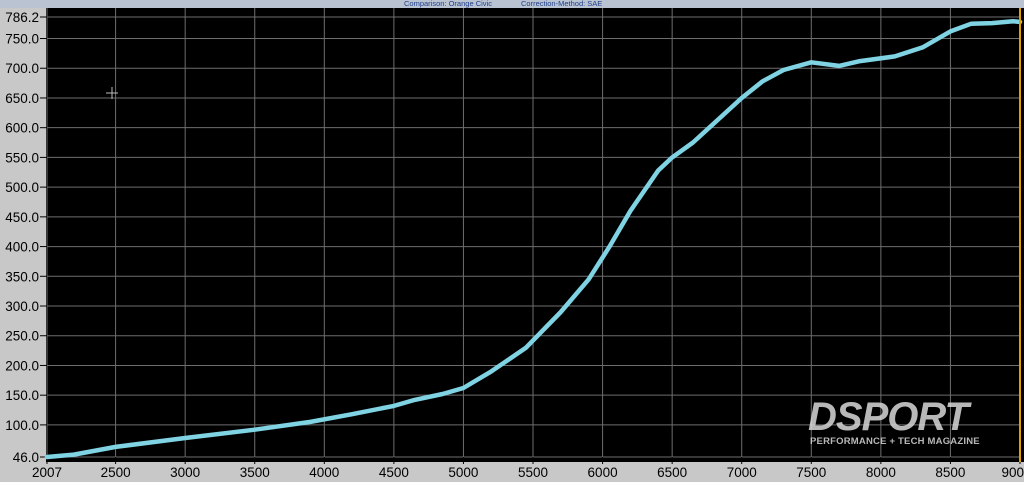 The width and height of the screenshot is (1024, 482). I want to click on y-tick-label: 550.0, so click(22, 157).